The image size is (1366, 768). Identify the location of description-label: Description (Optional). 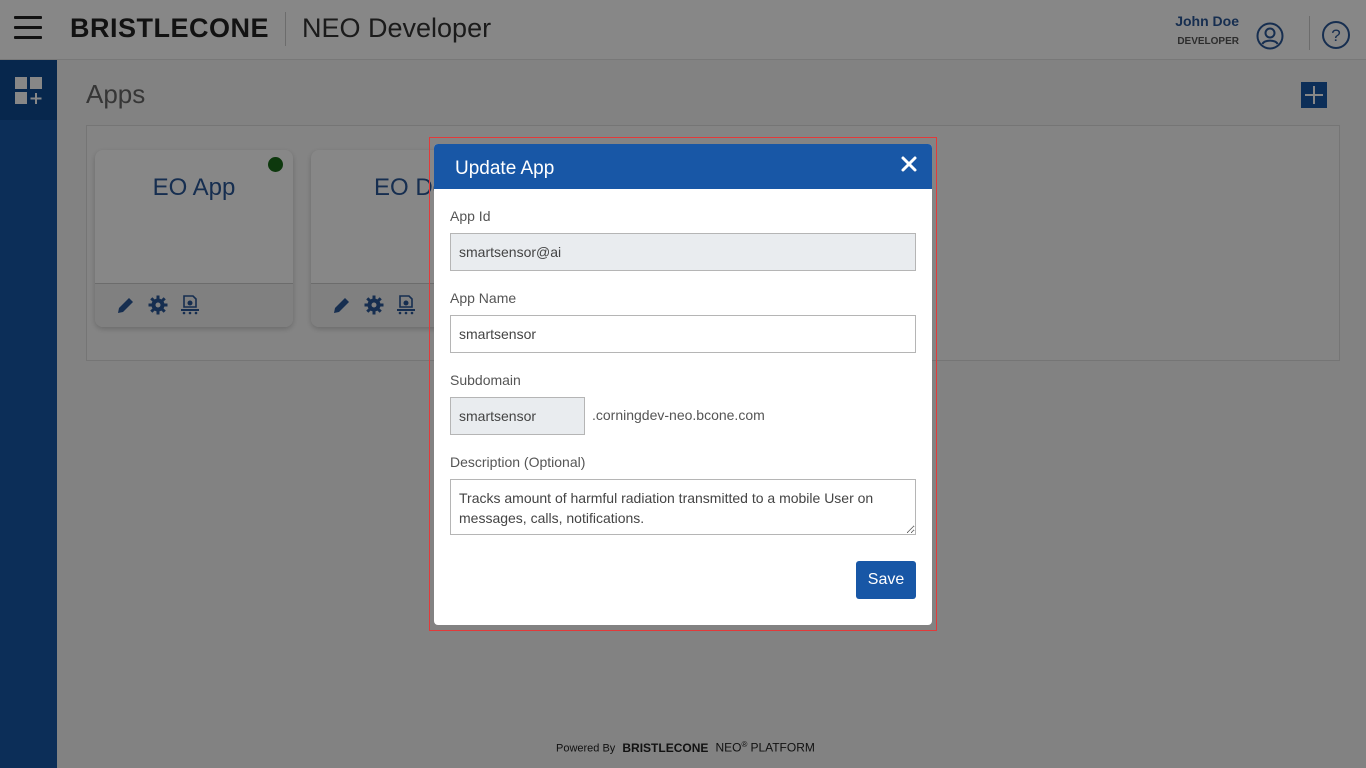
(518, 462).